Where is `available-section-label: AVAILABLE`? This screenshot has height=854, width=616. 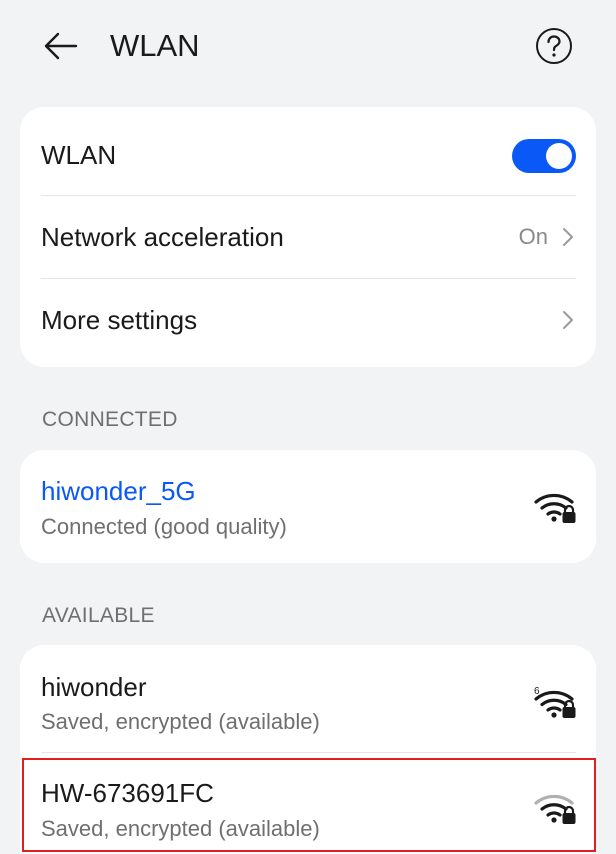
available-section-label: AVAILABLE is located at coordinates (98, 615).